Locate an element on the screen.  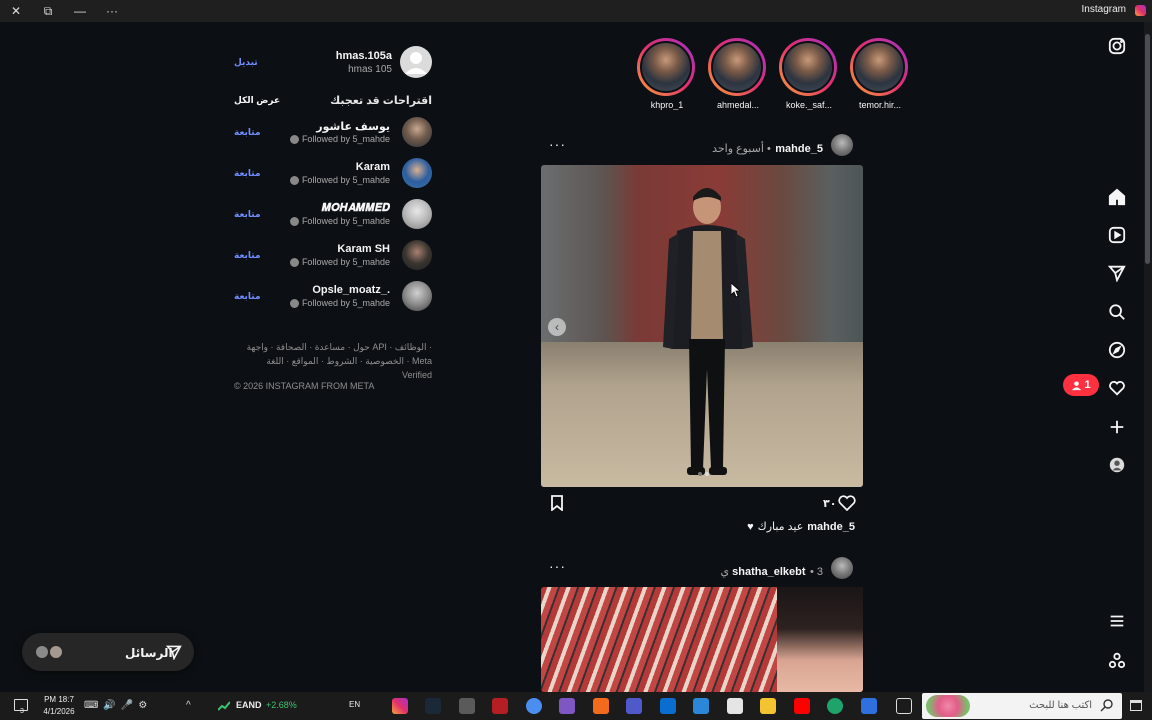
post-username: 5_mahde is located at coordinates (799, 149).